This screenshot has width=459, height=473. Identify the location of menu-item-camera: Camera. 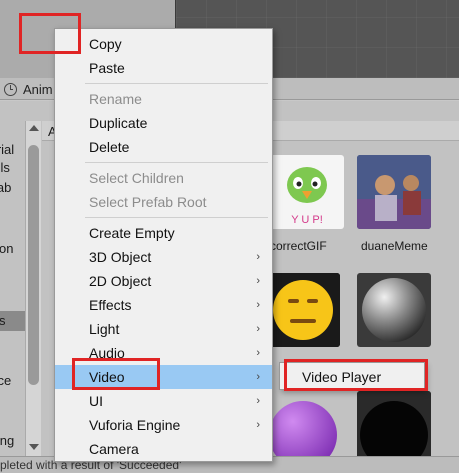
(163, 449).